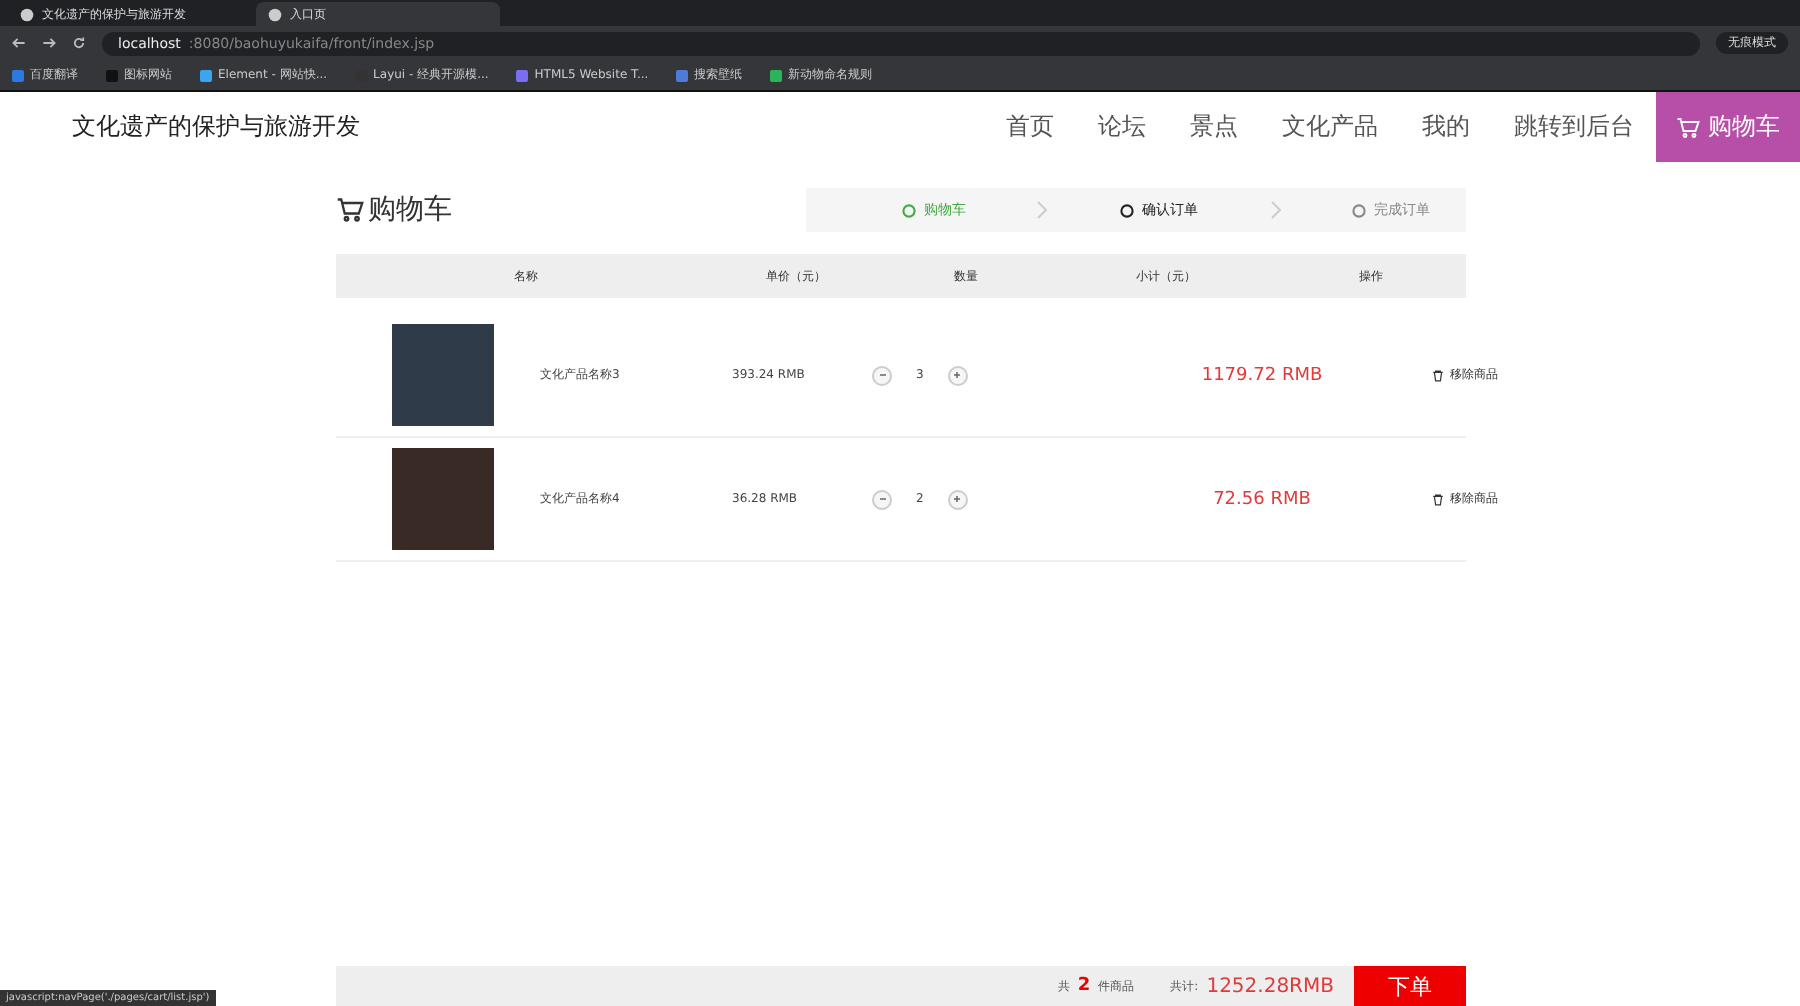 The width and height of the screenshot is (1800, 1006). Describe the element at coordinates (1728, 127) in the screenshot. I see `nav-link: 购物车` at that location.